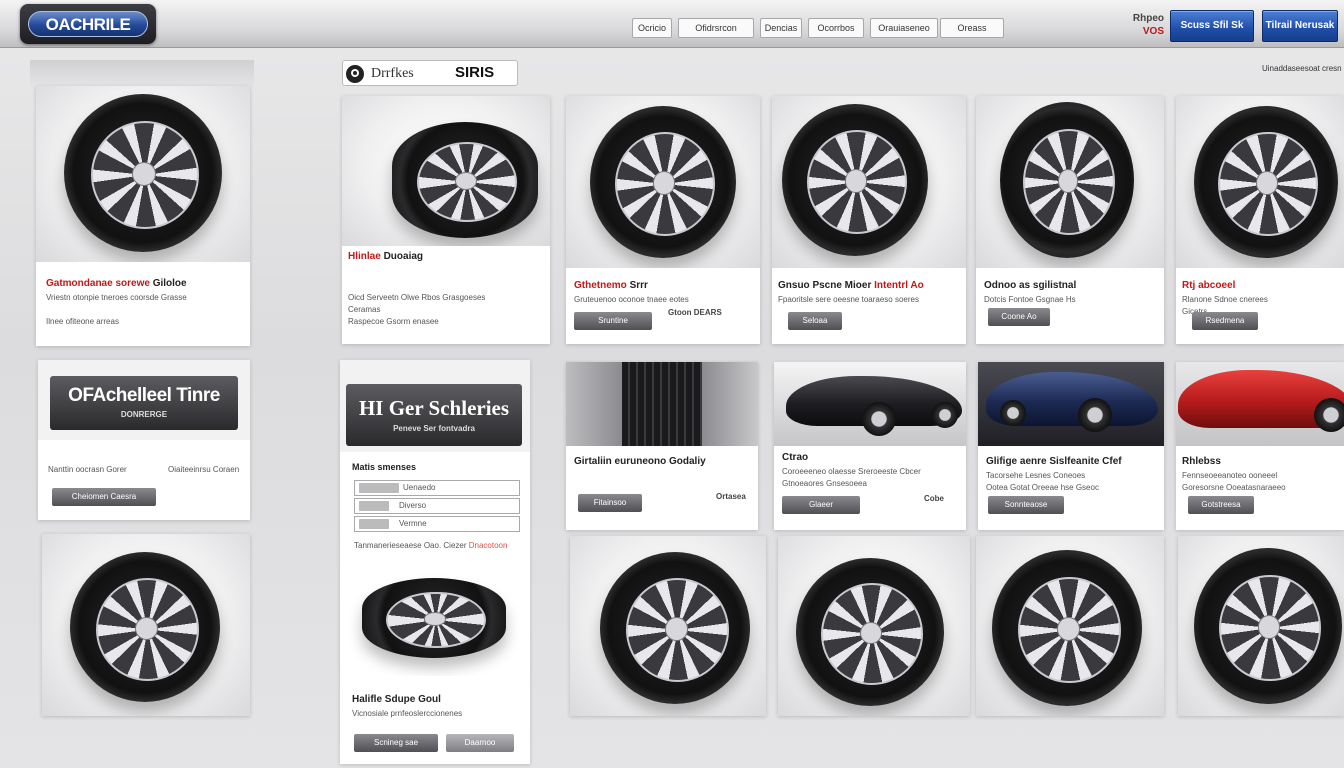 The image size is (1344, 768). What do you see at coordinates (695, 312) in the screenshot?
I see `product-price: Gtoon DEARS` at bounding box center [695, 312].